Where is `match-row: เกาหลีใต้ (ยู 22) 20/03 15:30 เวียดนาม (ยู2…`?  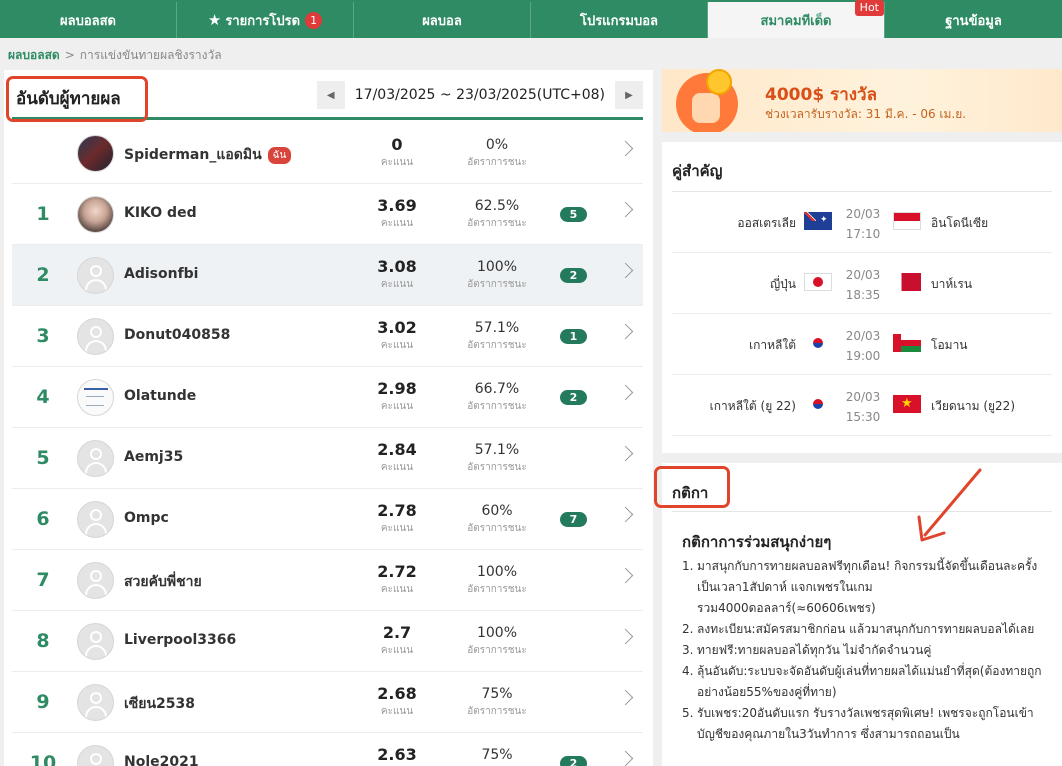 match-row: เกาหลีใต้ (ยู 22) 20/03 15:30 เวียดนาม (ยู2… is located at coordinates (862, 405).